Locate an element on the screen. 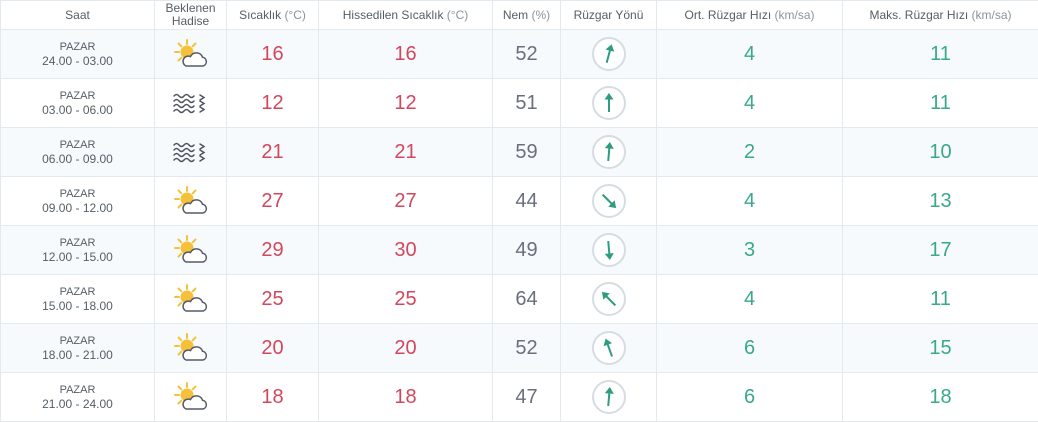  time-cell: PAZAR 21.00 - 24.00 is located at coordinates (78, 397).